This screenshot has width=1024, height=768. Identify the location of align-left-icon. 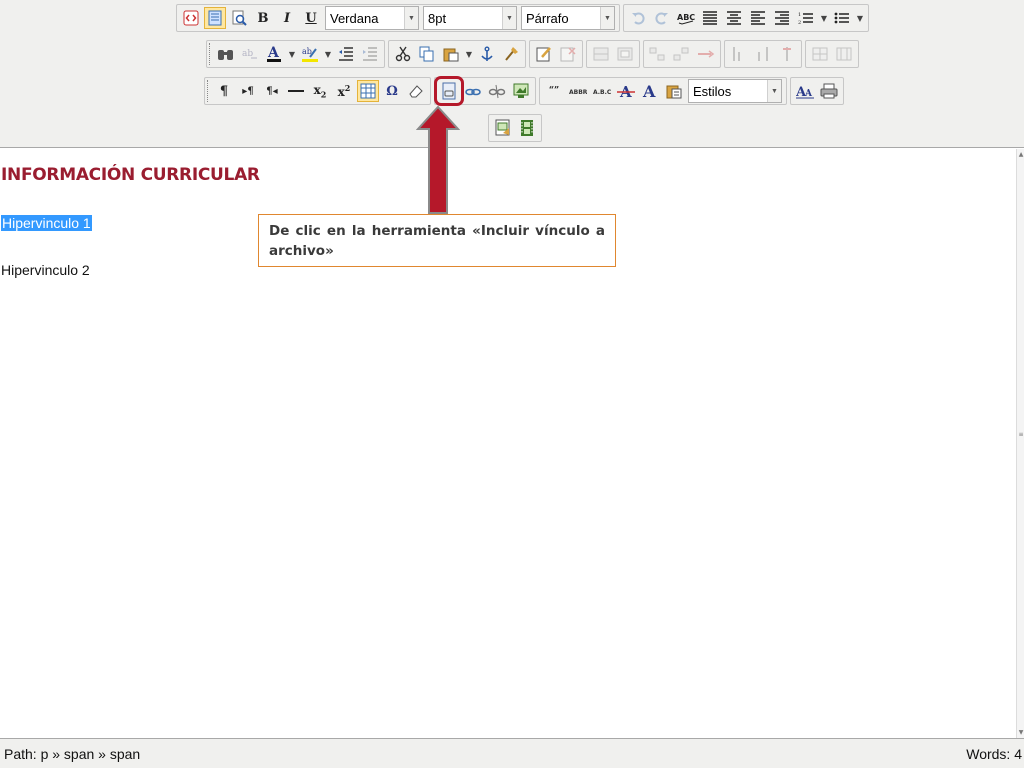
(758, 18).